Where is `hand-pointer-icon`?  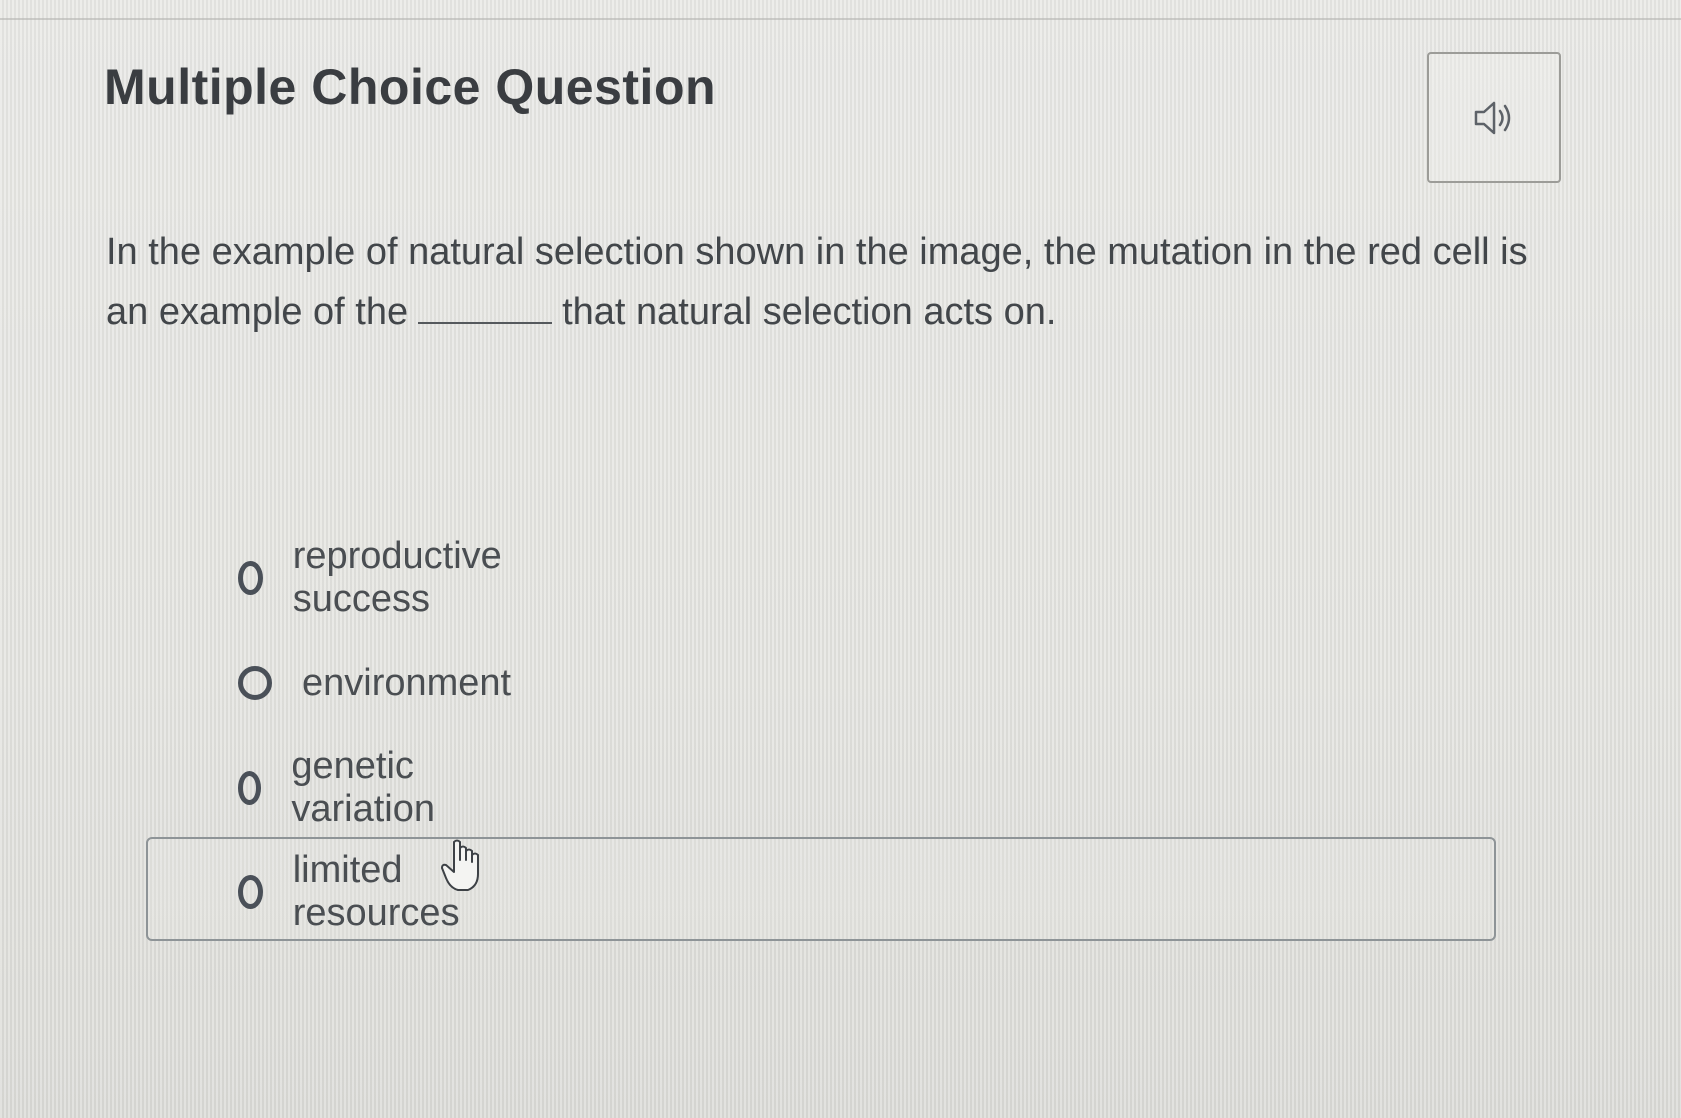
hand-pointer-icon is located at coordinates (460, 865).